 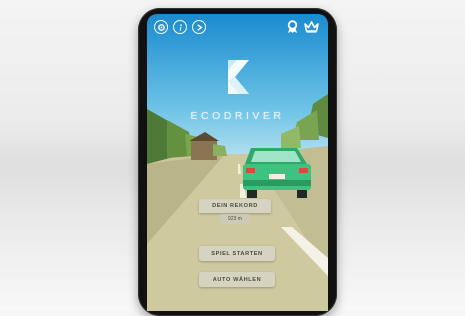 I want to click on crown-icon, so click(x=311, y=27).